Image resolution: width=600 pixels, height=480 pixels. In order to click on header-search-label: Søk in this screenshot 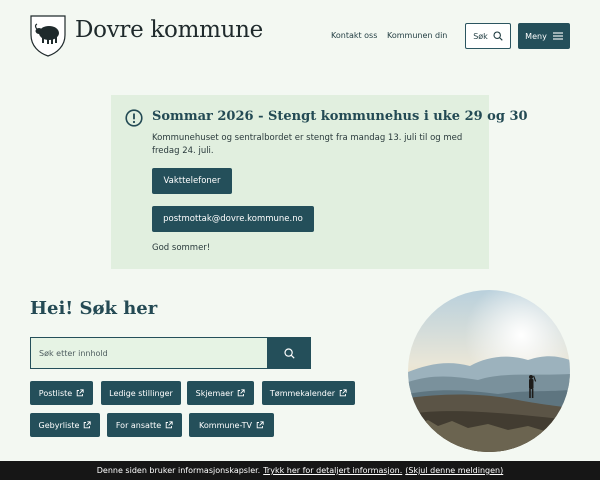, I will do `click(480, 36)`.